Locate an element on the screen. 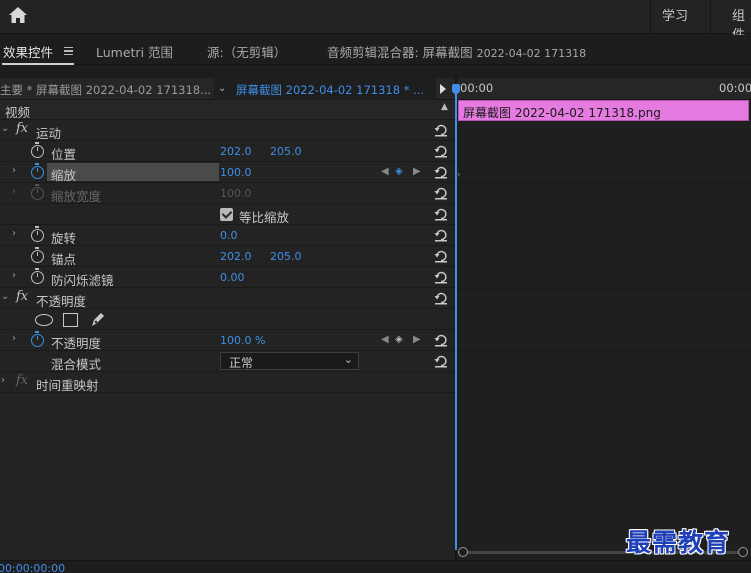 This screenshot has width=751, height=573. anti-flicker-value: 0.00 is located at coordinates (232, 277).